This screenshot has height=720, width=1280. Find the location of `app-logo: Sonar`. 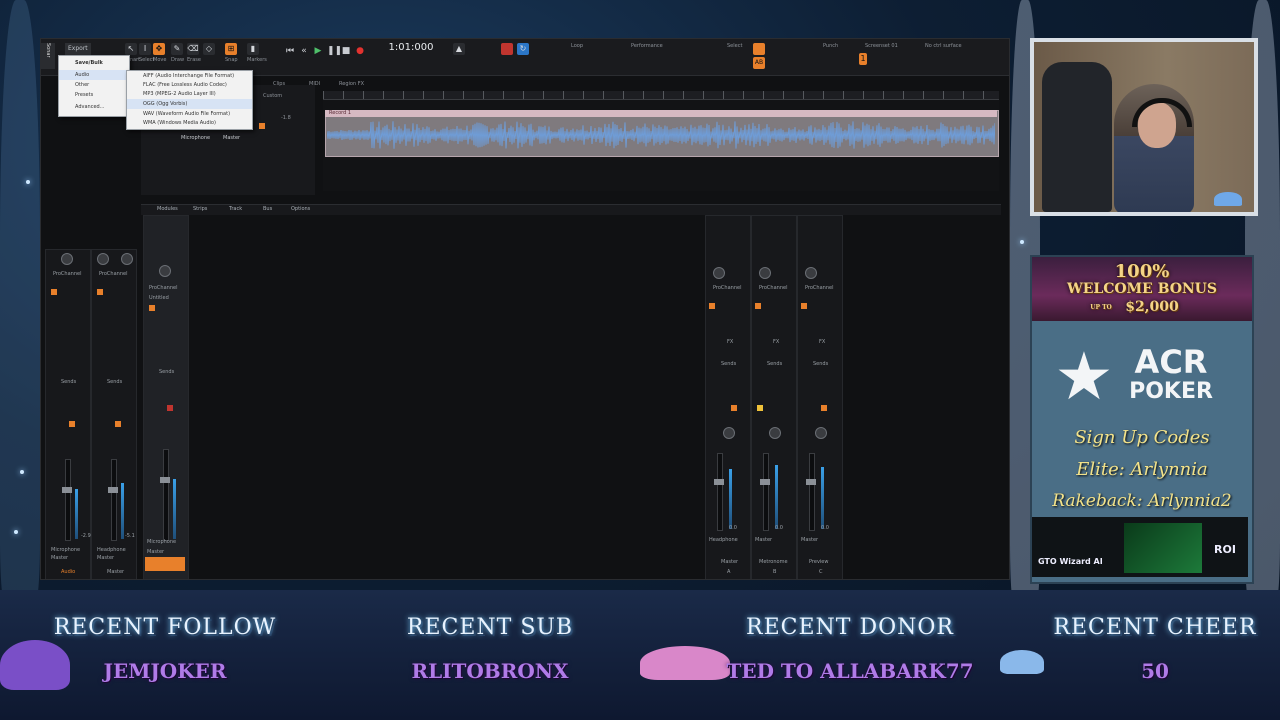

app-logo: Sonar is located at coordinates (48, 56).